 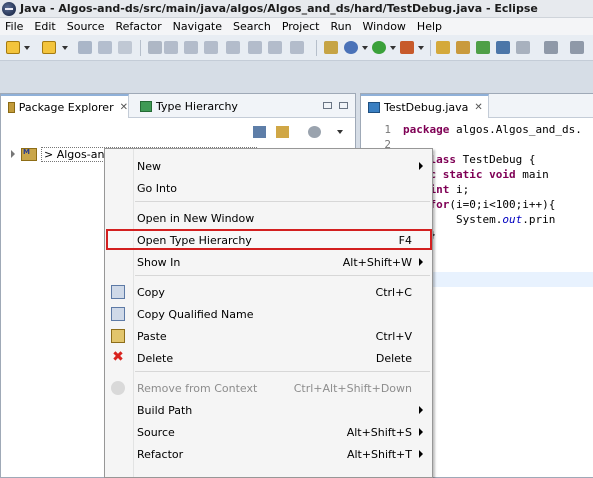 I want to click on main-toolbar, so click(x=296, y=48).